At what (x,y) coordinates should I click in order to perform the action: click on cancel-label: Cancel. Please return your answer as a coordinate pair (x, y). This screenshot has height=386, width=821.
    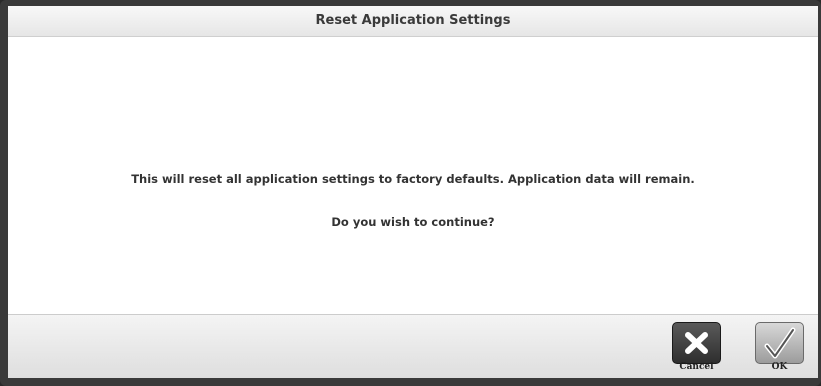
    Looking at the image, I should click on (696, 367).